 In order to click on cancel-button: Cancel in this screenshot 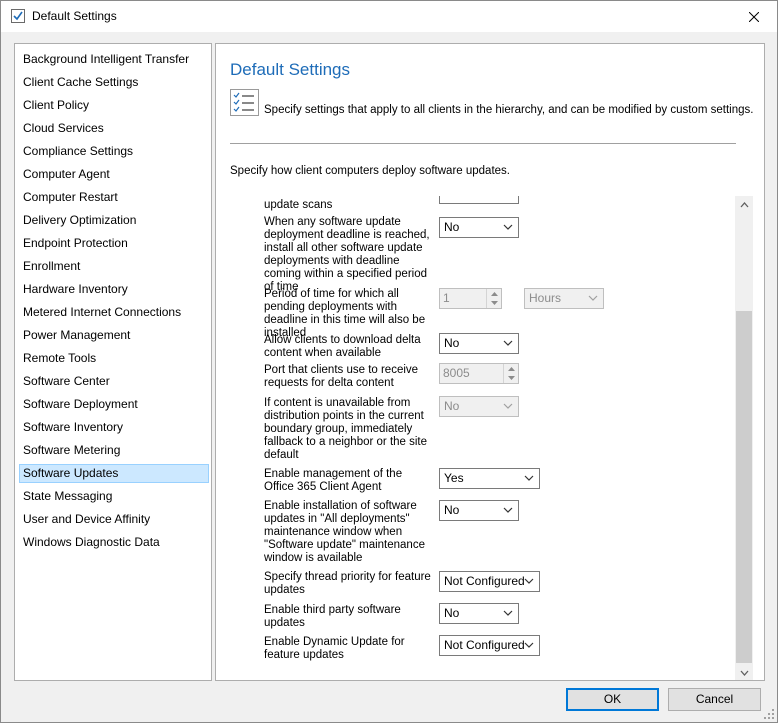, I will do `click(714, 699)`.